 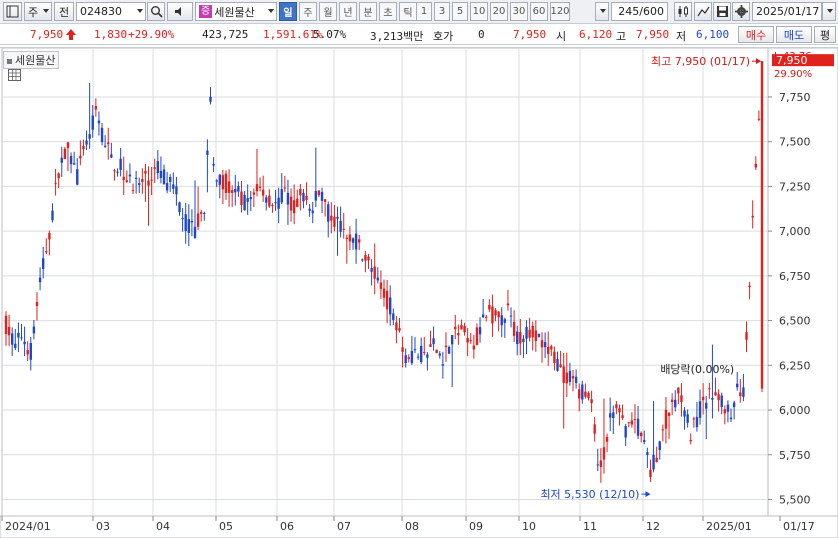 I want to click on low-annotation: 최저 5,530 (12/10), so click(x=589, y=494).